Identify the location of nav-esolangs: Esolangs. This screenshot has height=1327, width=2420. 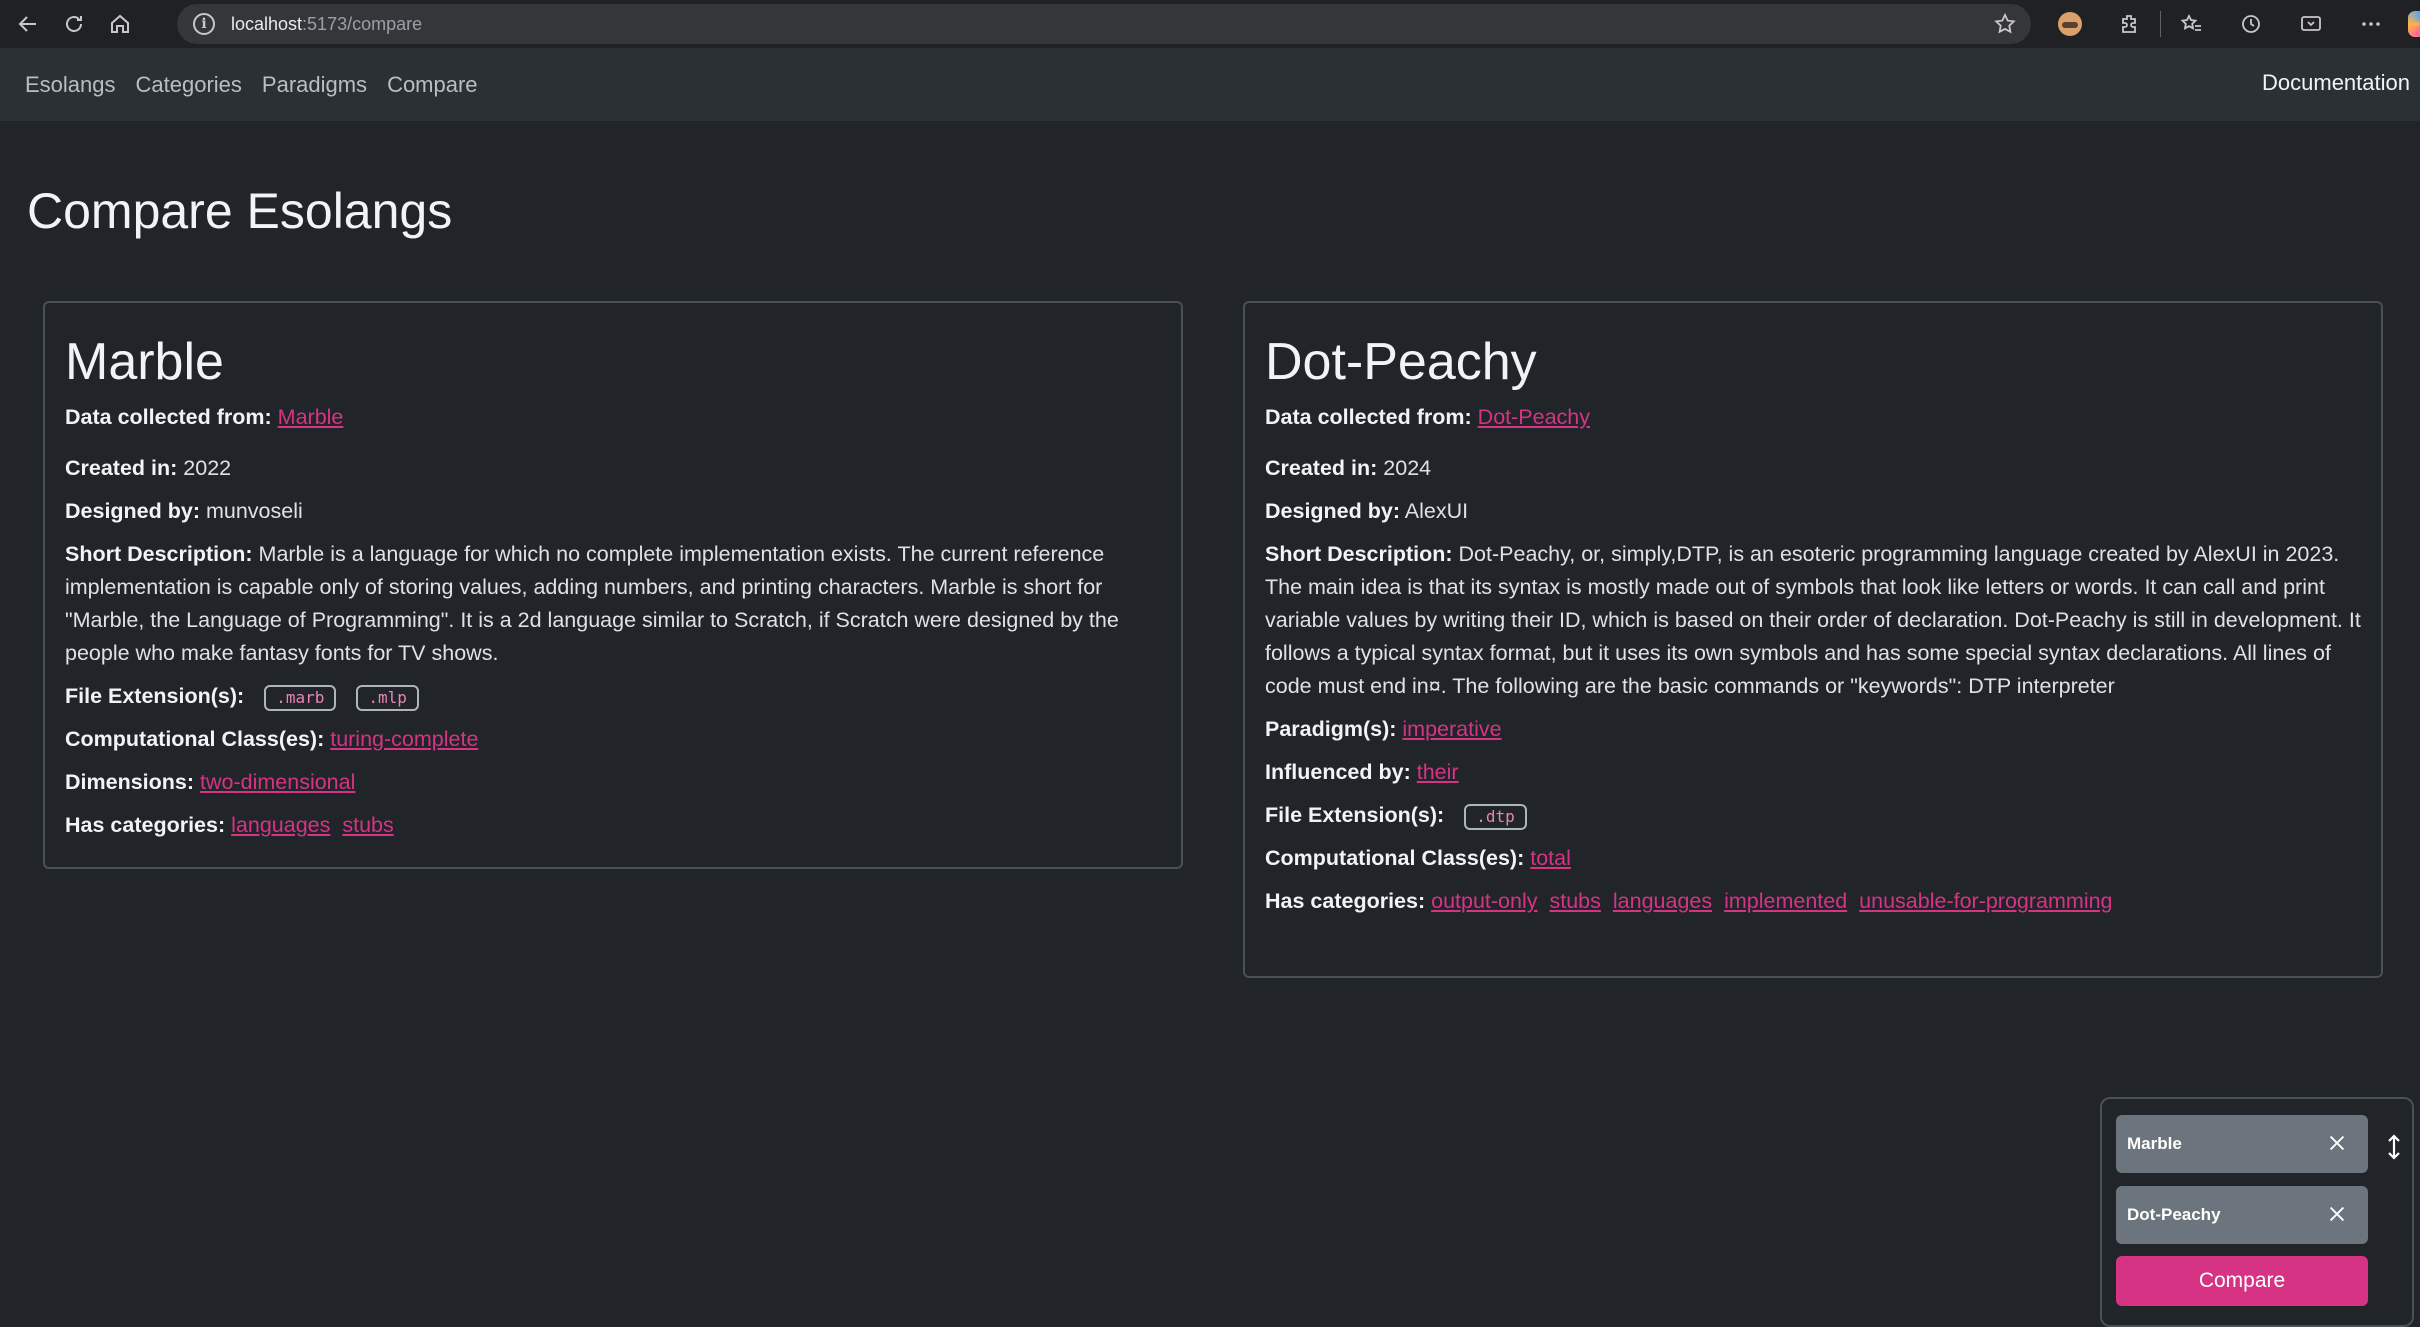
(70, 85).